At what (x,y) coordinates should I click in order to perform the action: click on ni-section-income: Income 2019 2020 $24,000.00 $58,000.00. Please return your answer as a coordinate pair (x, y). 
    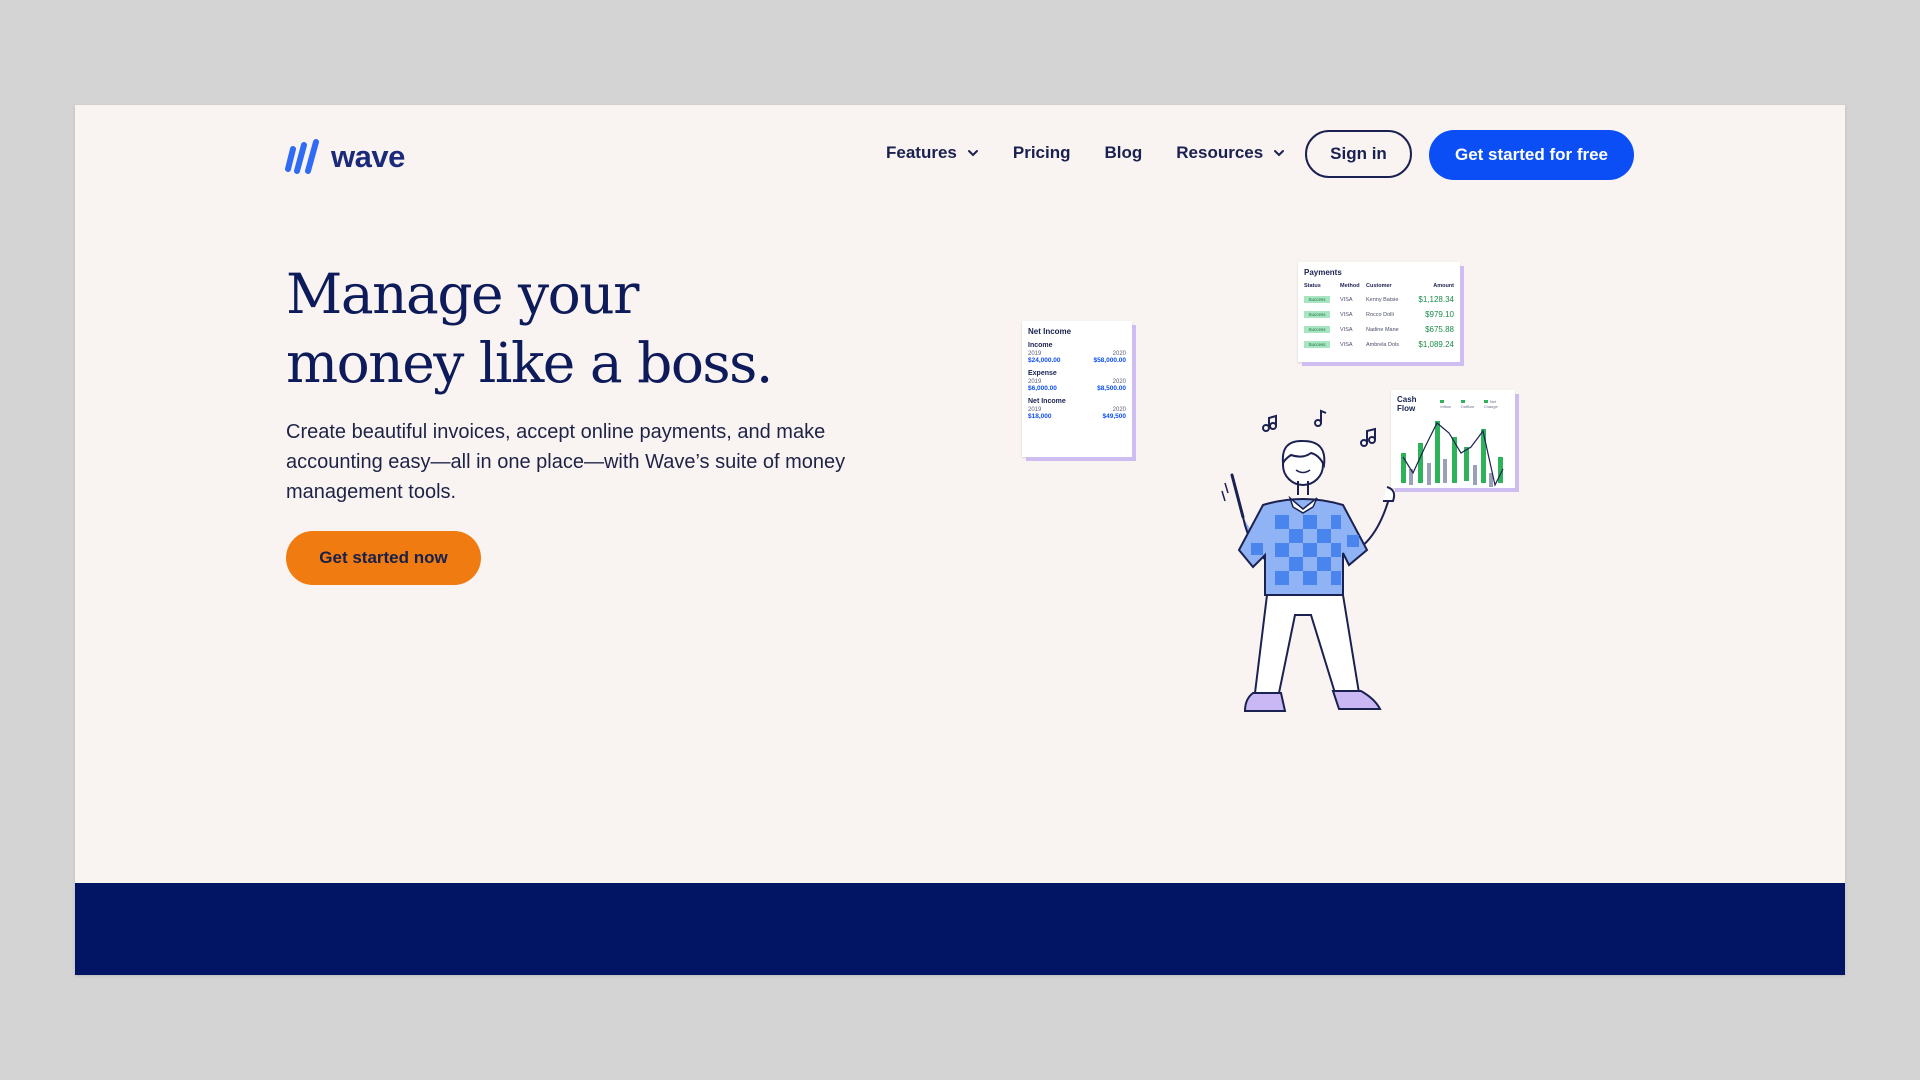
    Looking at the image, I should click on (1077, 353).